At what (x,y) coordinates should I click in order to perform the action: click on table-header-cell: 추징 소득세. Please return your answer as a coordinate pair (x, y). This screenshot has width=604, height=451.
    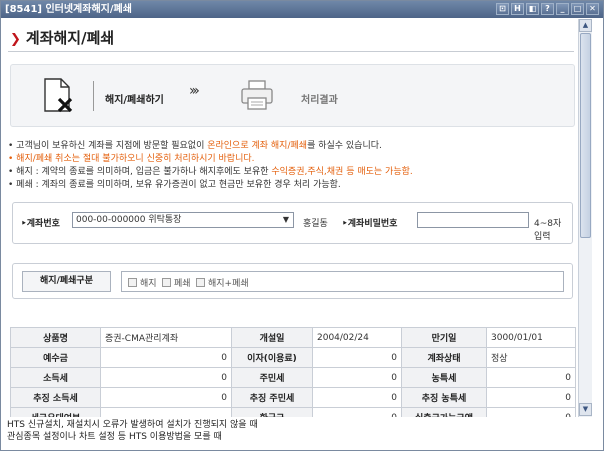
    Looking at the image, I should click on (55, 397).